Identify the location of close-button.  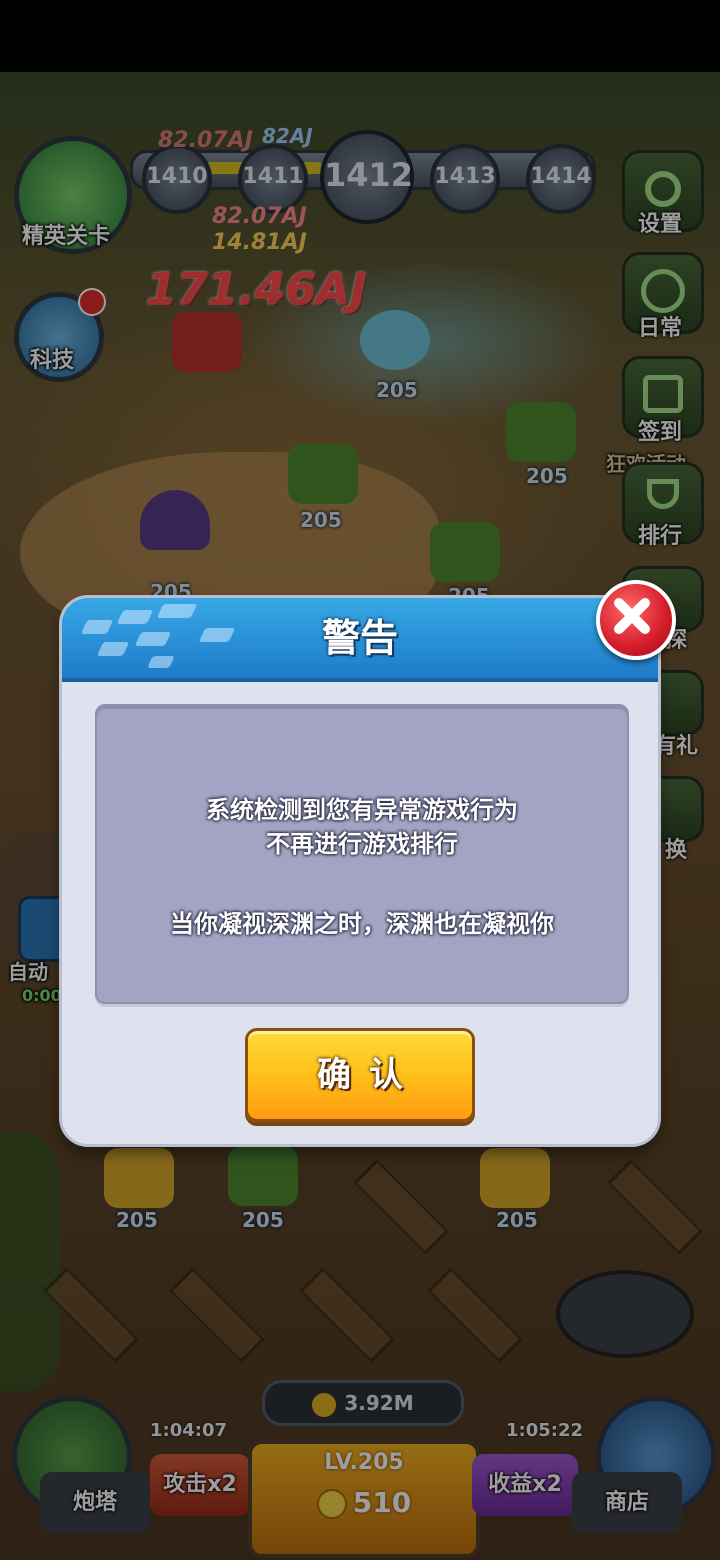
(636, 620).